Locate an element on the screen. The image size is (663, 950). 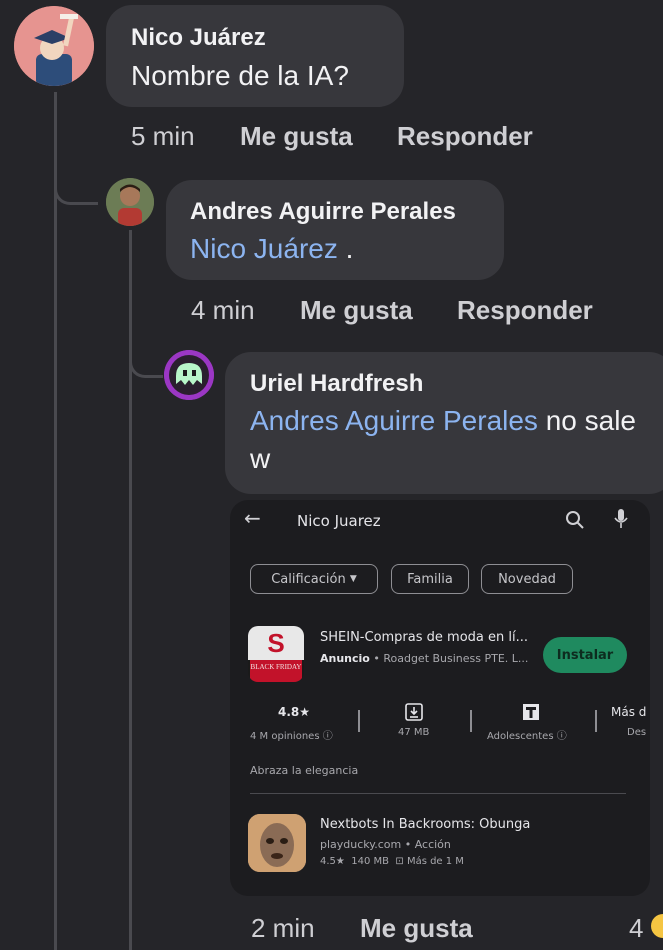
filter-chip-family: Familia is located at coordinates (430, 579).